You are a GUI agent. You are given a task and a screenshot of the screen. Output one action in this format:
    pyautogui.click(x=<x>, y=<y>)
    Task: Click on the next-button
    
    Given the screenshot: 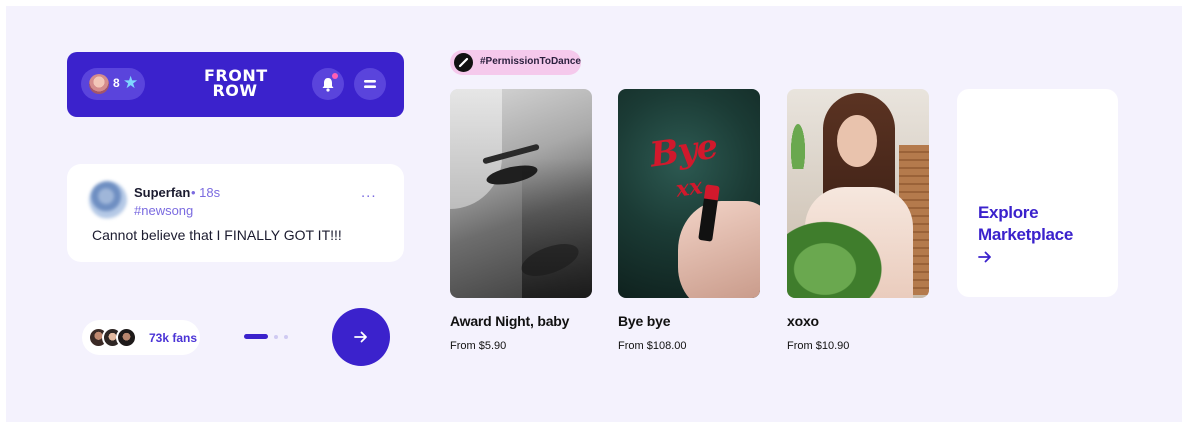 What is the action you would take?
    pyautogui.click(x=361, y=337)
    